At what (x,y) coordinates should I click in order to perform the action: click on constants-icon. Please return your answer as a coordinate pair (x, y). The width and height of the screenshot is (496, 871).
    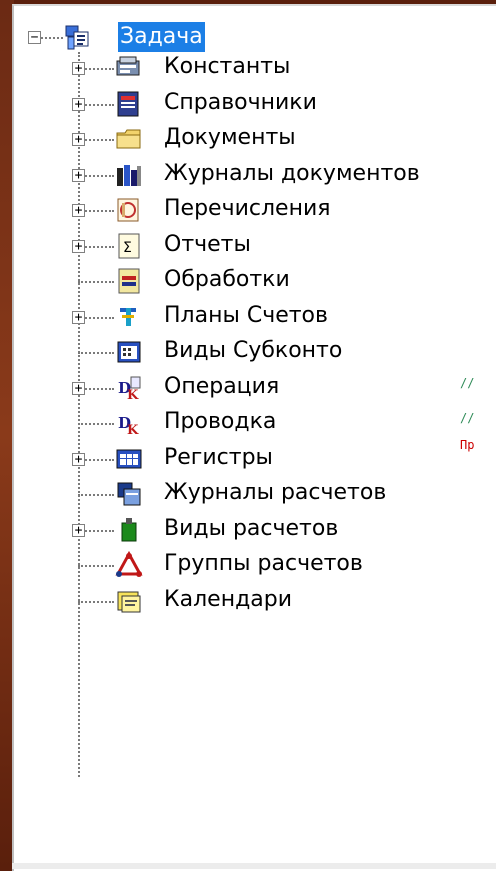
    Looking at the image, I should click on (129, 68).